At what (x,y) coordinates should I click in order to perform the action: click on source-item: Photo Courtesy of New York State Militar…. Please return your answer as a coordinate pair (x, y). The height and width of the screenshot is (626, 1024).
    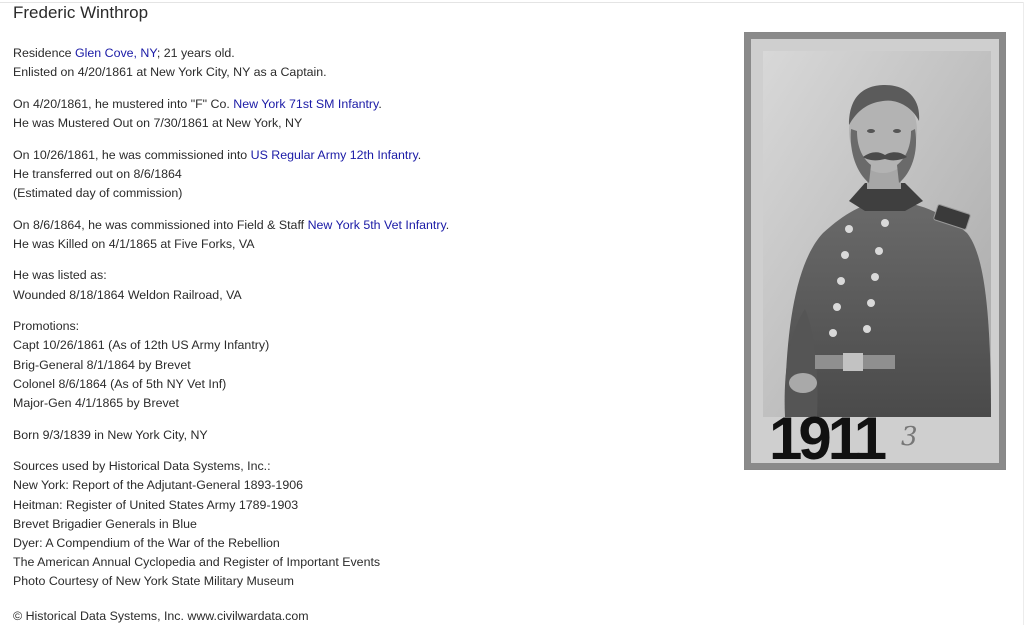
    Looking at the image, I should click on (153, 581).